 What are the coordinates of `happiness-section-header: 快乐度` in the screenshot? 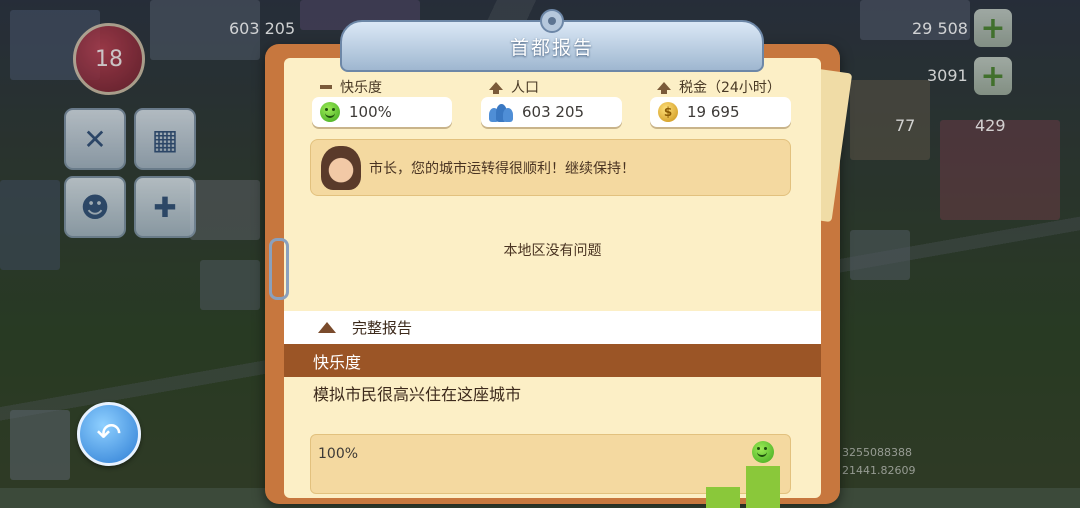 It's located at (552, 360).